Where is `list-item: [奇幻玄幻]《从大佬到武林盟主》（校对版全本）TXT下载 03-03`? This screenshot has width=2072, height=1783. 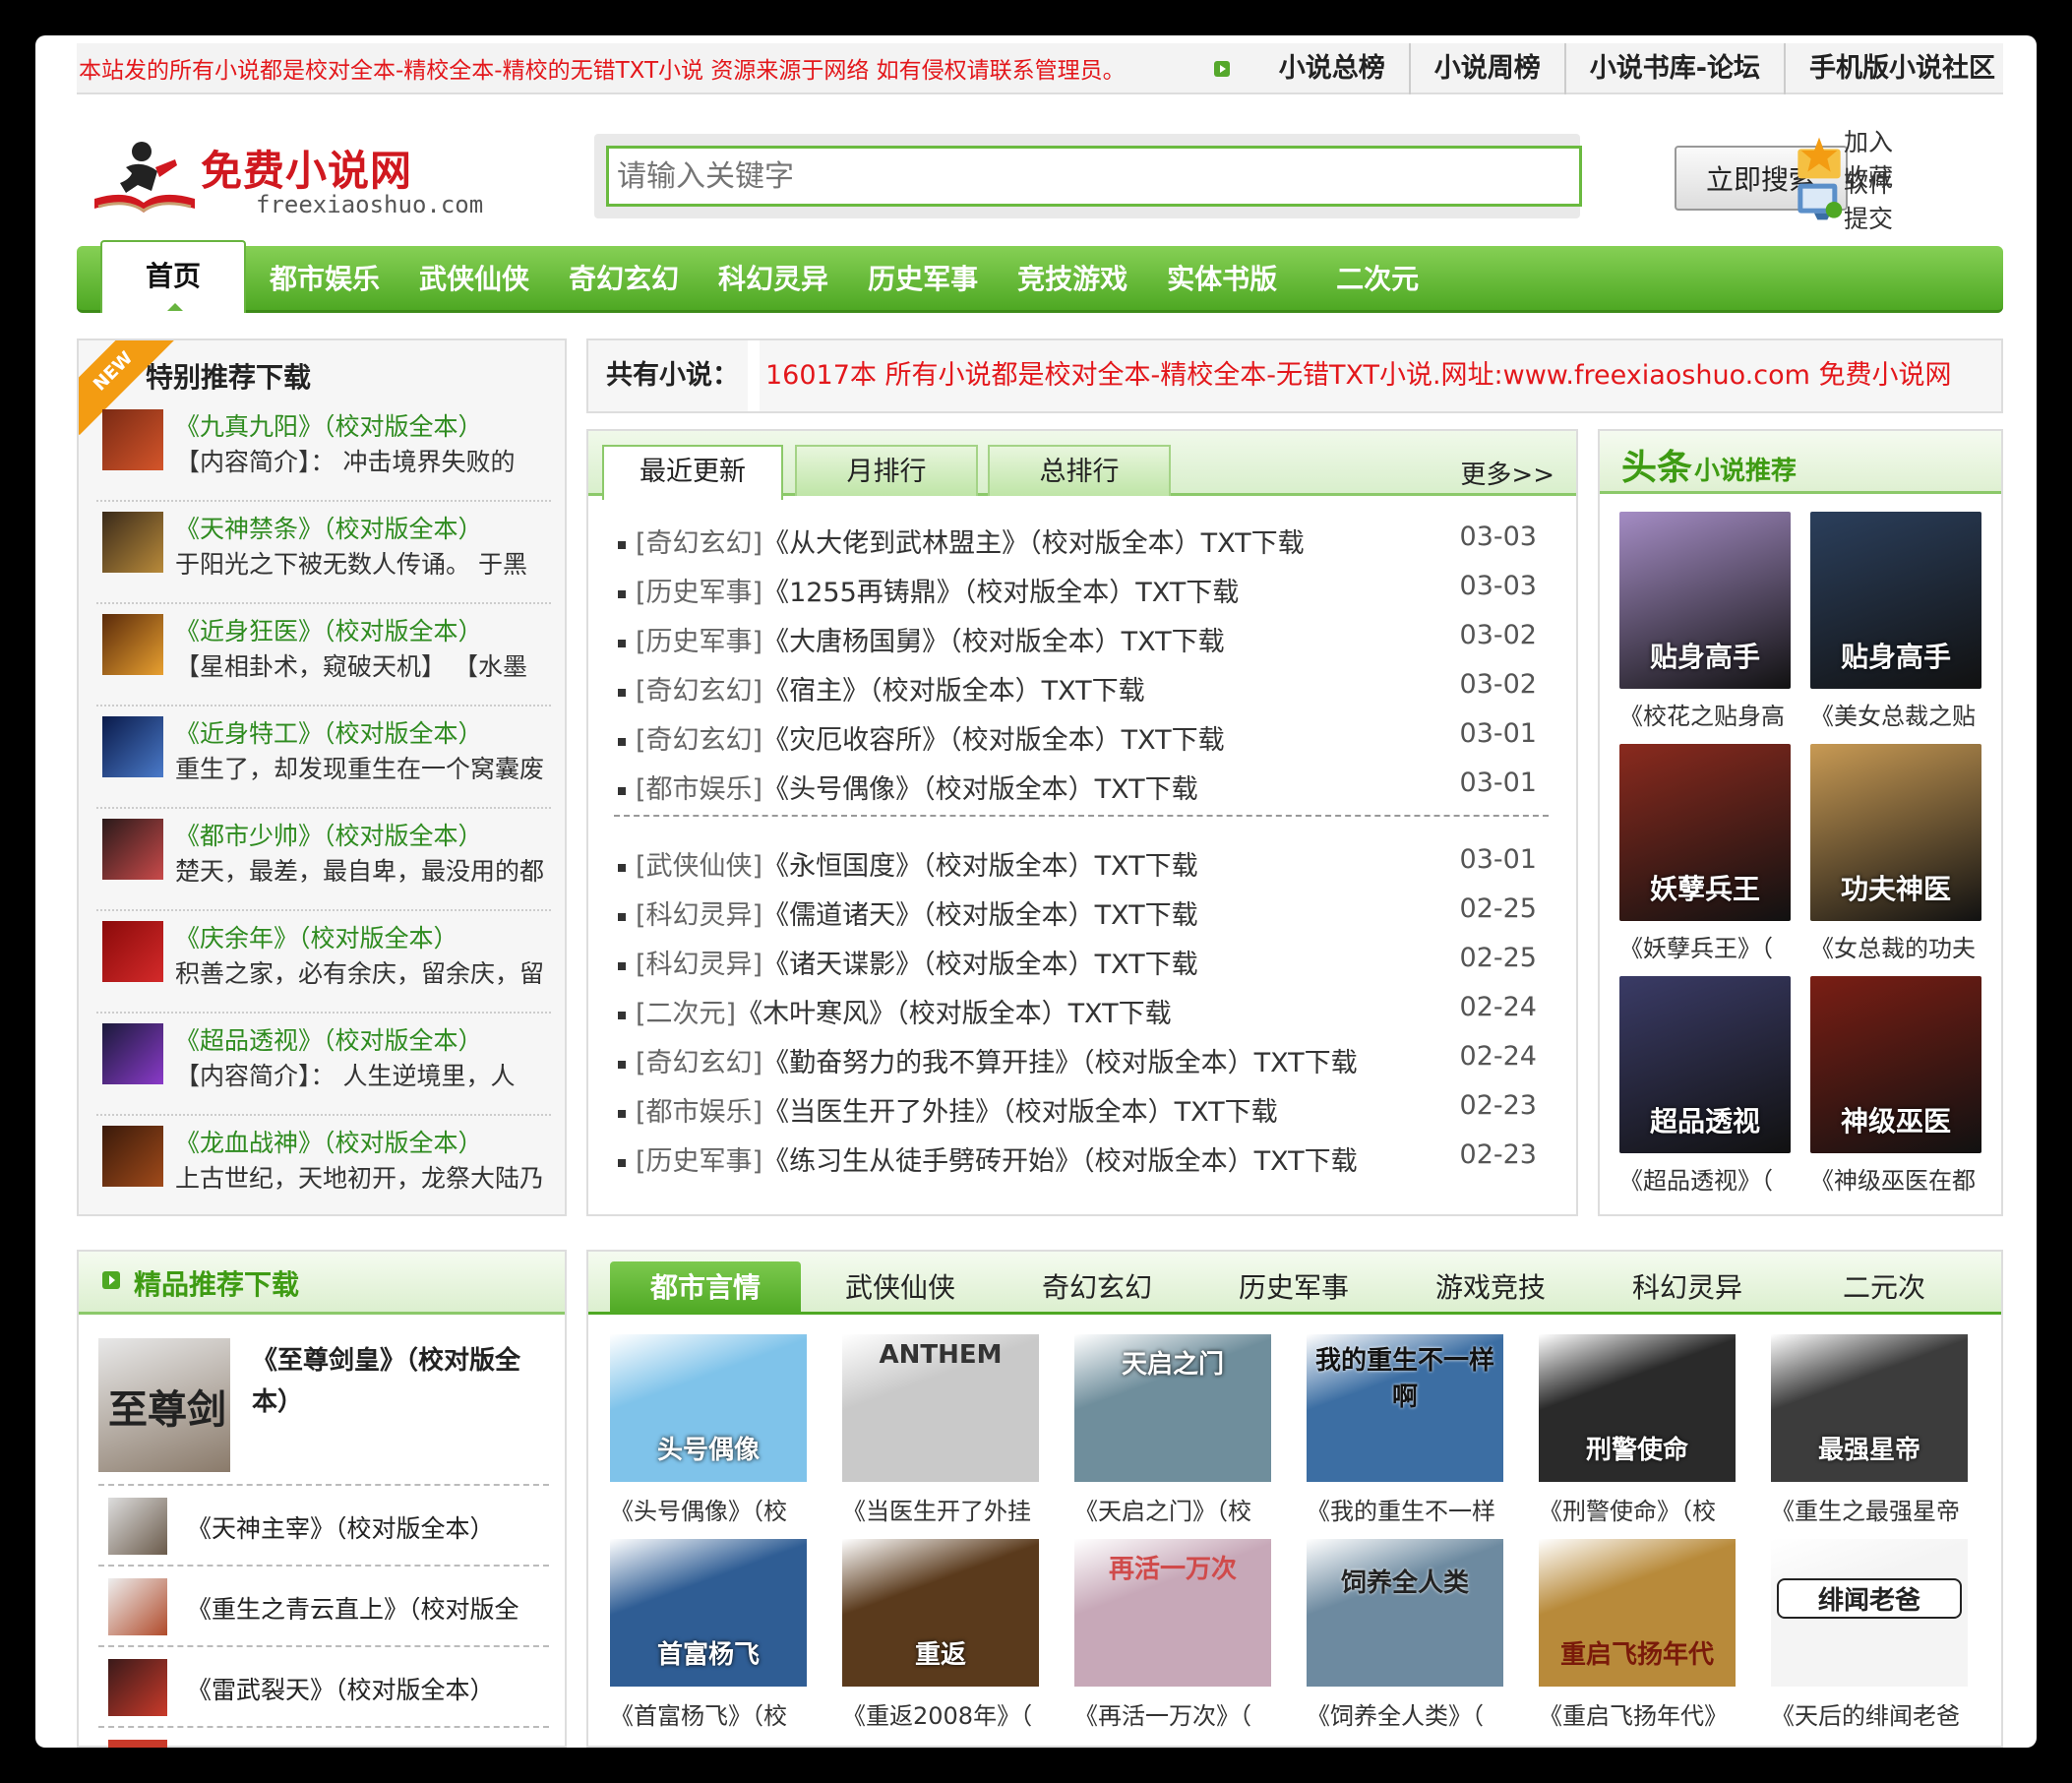 list-item: [奇幻玄幻]《从大佬到武林盟主》（校对版全本）TXT下载 03-03 is located at coordinates (1085, 546).